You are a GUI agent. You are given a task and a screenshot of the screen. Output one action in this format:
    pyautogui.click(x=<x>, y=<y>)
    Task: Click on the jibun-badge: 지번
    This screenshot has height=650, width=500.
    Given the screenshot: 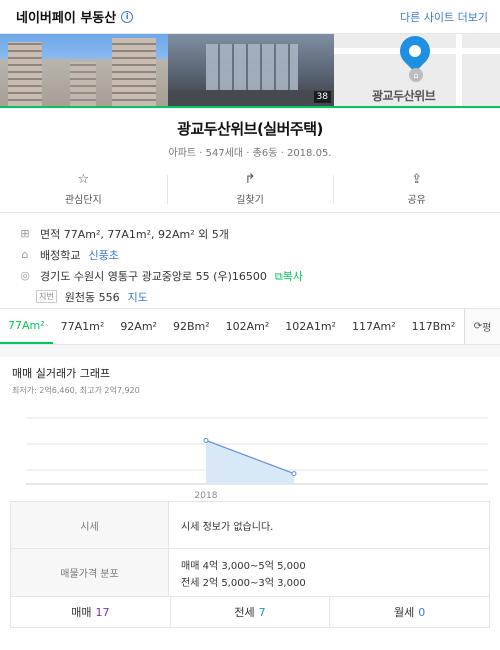 What is the action you would take?
    pyautogui.click(x=46, y=296)
    